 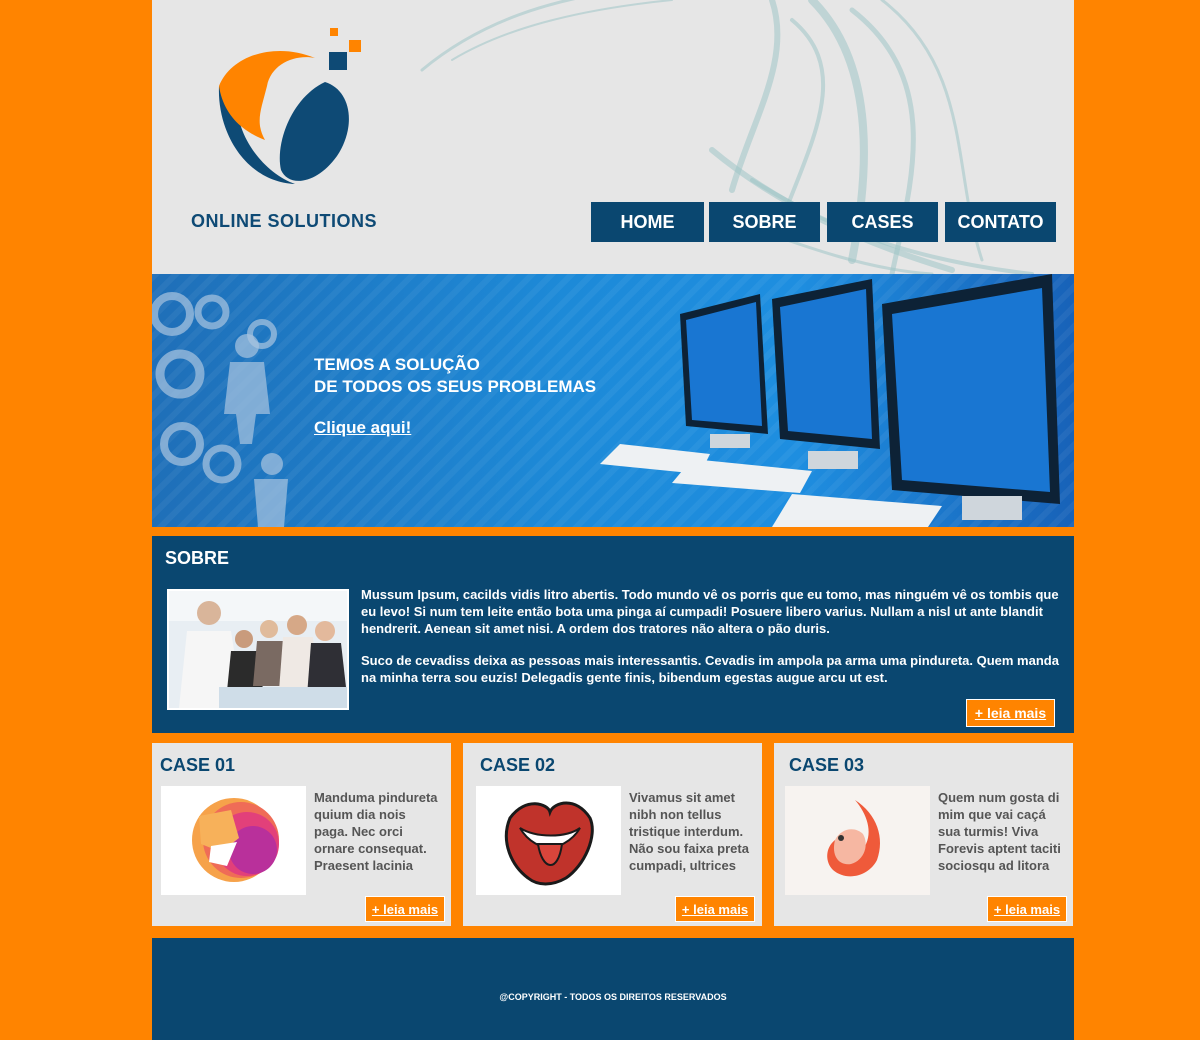 What do you see at coordinates (854, 838) in the screenshot?
I see `bird-logo-icon` at bounding box center [854, 838].